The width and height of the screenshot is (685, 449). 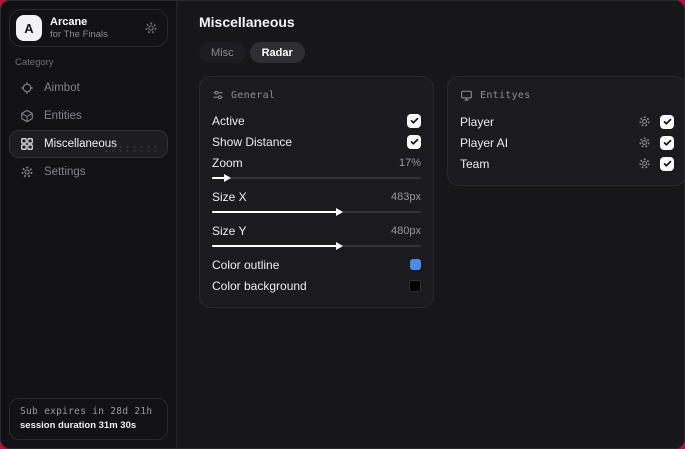 What do you see at coordinates (247, 22) in the screenshot?
I see `page-title: Miscellaneous` at bounding box center [247, 22].